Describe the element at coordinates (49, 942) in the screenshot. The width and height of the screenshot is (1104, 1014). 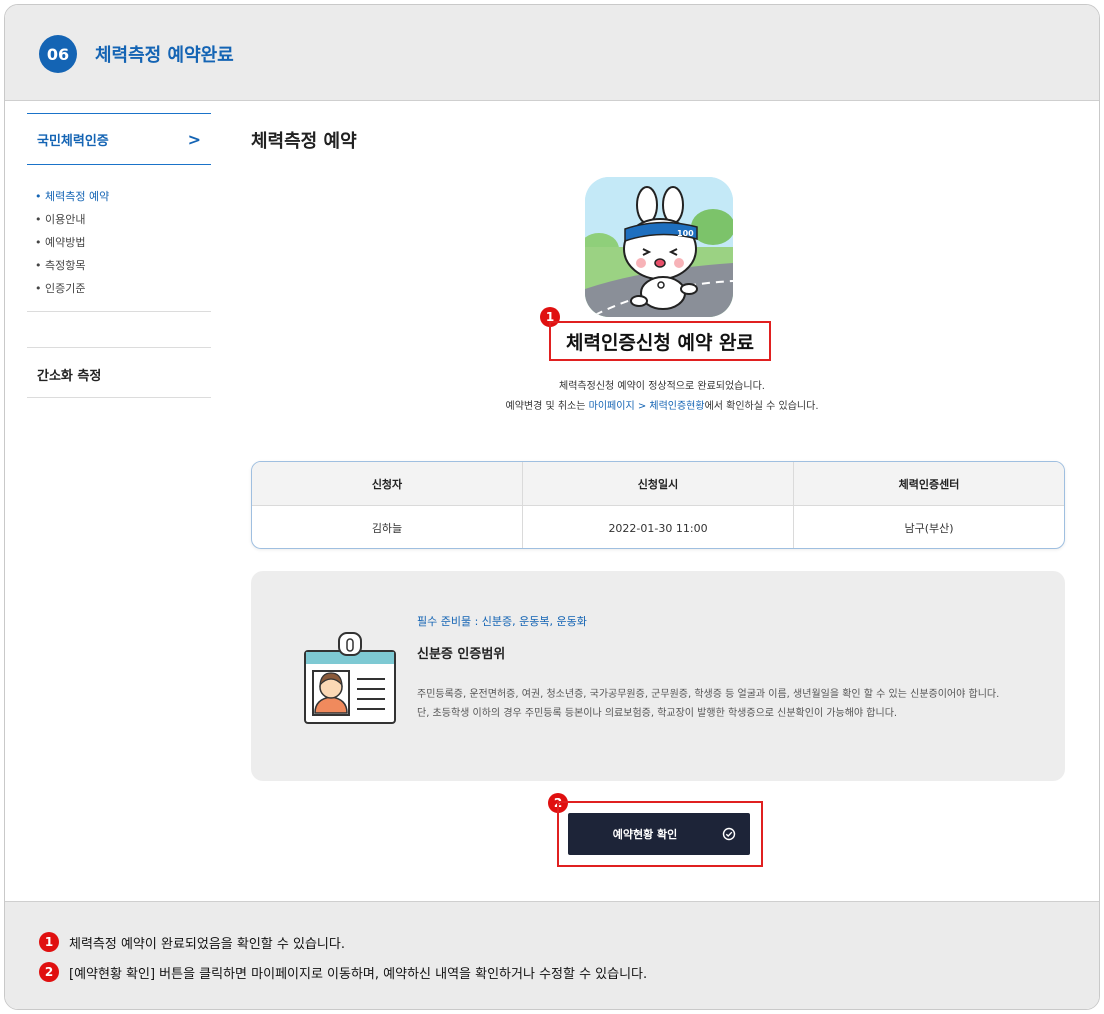
I see `note-number: 1` at that location.